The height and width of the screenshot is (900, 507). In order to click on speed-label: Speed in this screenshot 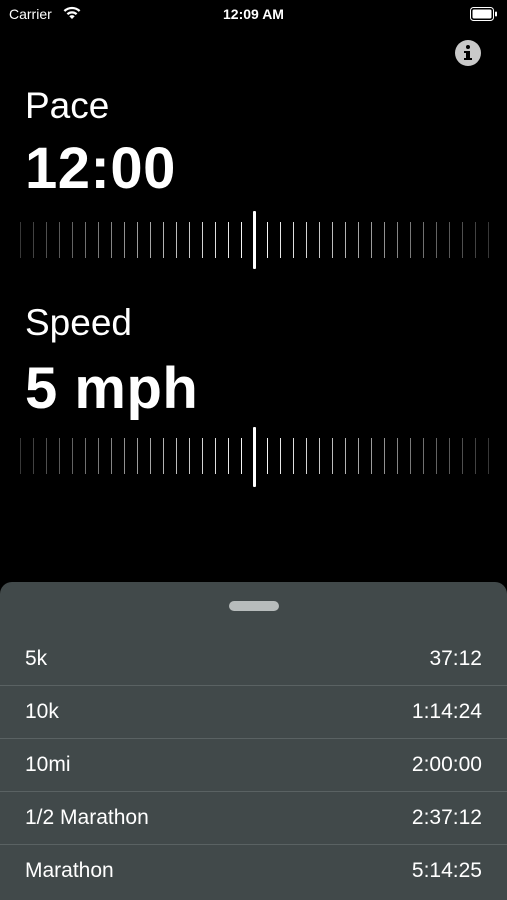, I will do `click(78, 322)`.